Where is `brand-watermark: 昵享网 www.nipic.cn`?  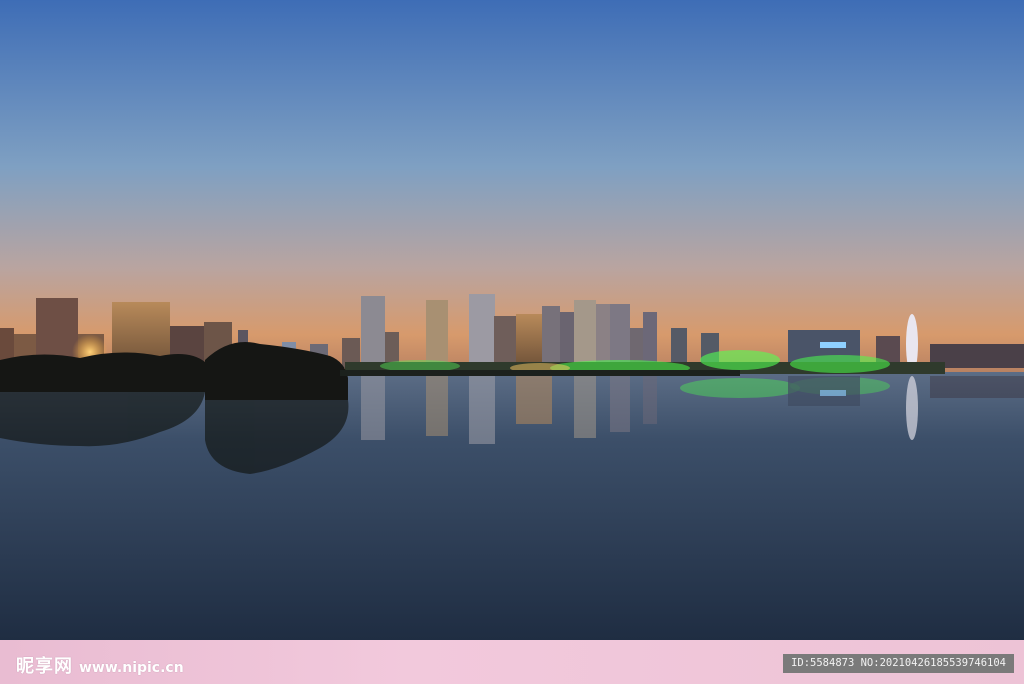
brand-watermark: 昵享网 www.nipic.cn is located at coordinates (100, 665).